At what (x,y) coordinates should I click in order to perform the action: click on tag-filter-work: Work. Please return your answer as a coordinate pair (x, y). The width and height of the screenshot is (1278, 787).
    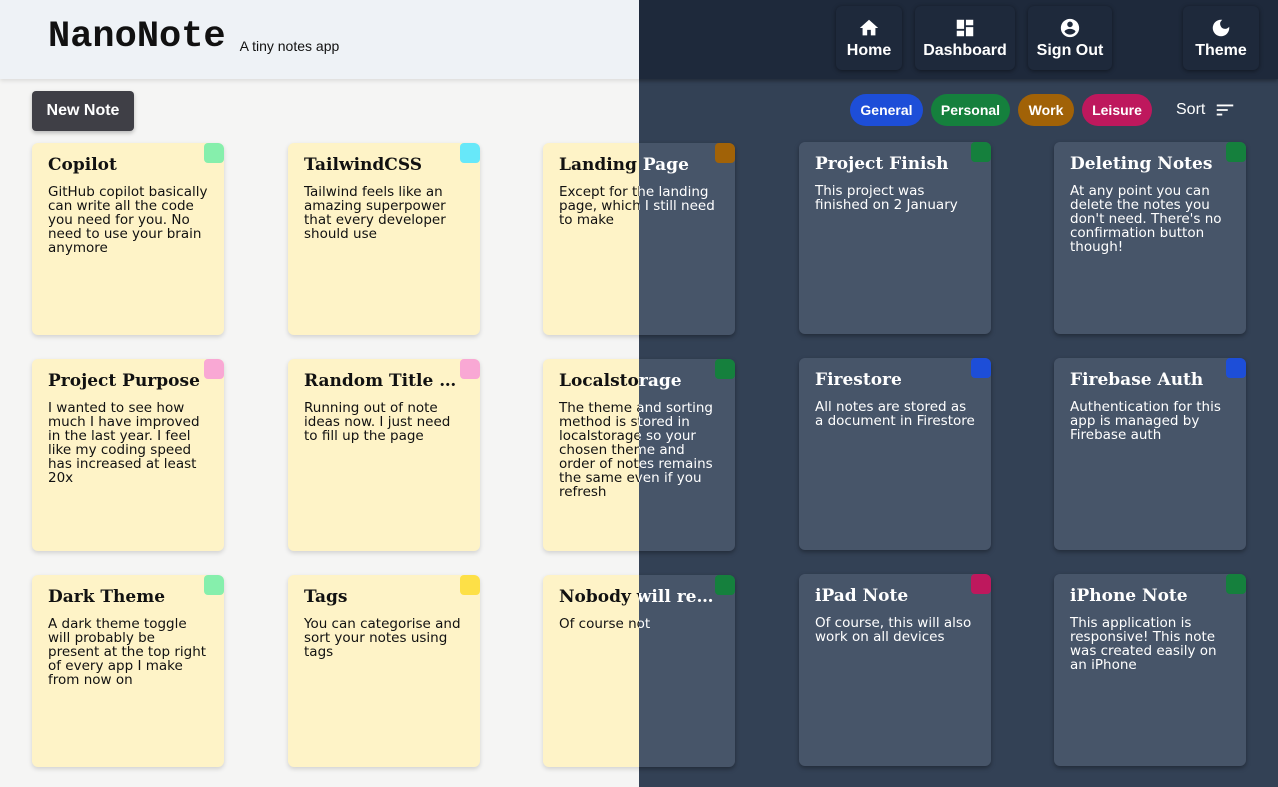
    Looking at the image, I should click on (1046, 110).